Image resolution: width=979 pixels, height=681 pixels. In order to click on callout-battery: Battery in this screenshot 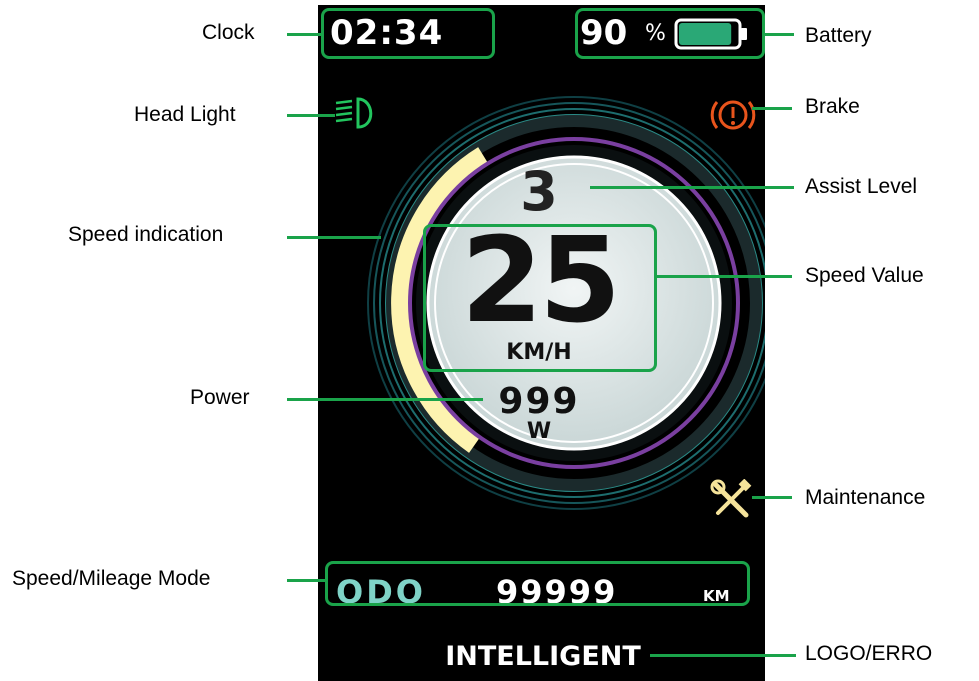, I will do `click(838, 35)`.